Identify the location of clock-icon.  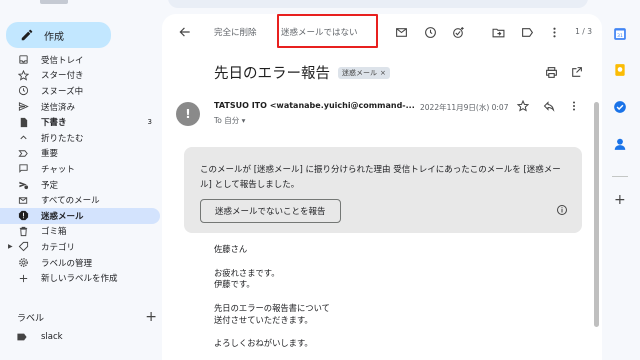
(23, 91).